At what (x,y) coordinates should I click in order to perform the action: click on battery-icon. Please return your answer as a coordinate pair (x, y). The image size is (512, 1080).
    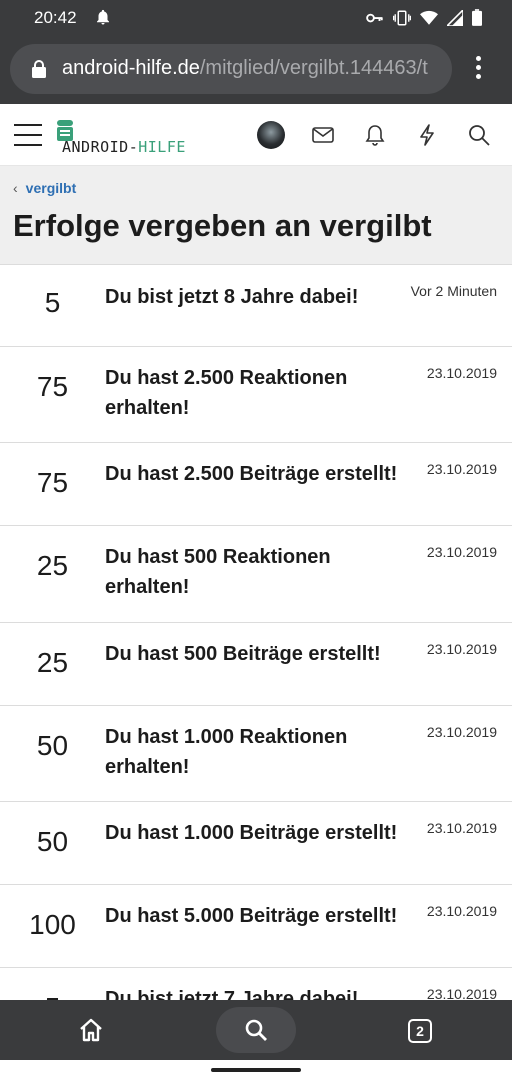
    Looking at the image, I should click on (477, 20).